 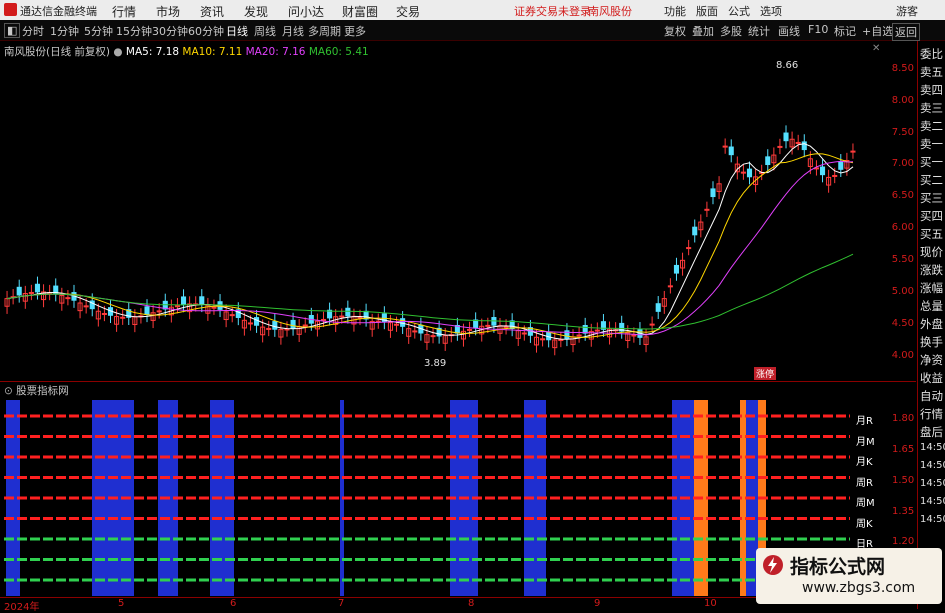 What do you see at coordinates (275, 52) in the screenshot?
I see `ma20-label: MA20: 7.16` at bounding box center [275, 52].